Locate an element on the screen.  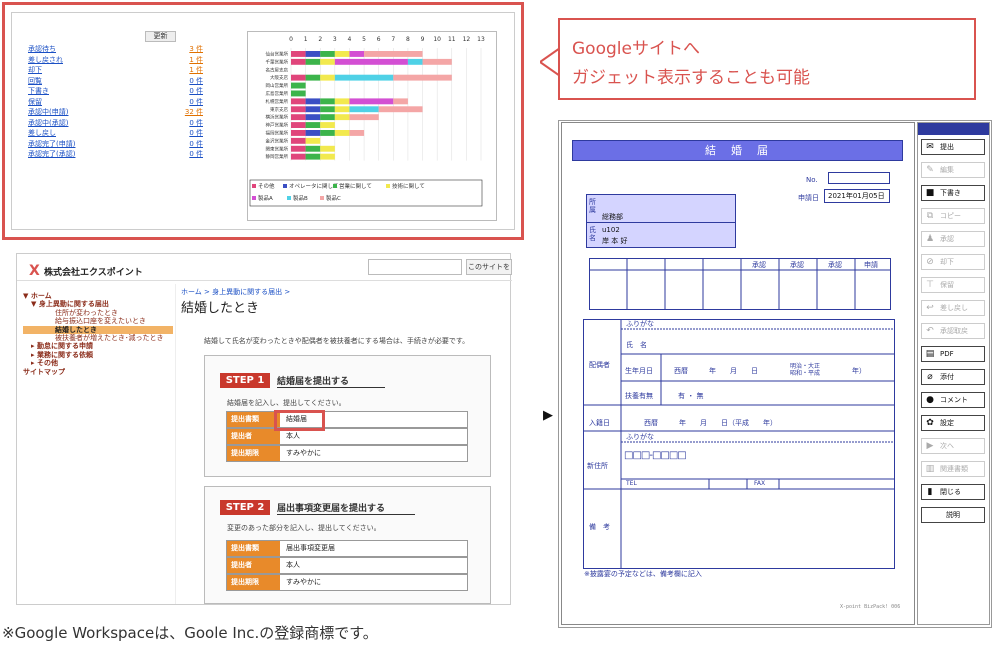
toolbar-label: 差し戻し is located at coordinates (954, 308).